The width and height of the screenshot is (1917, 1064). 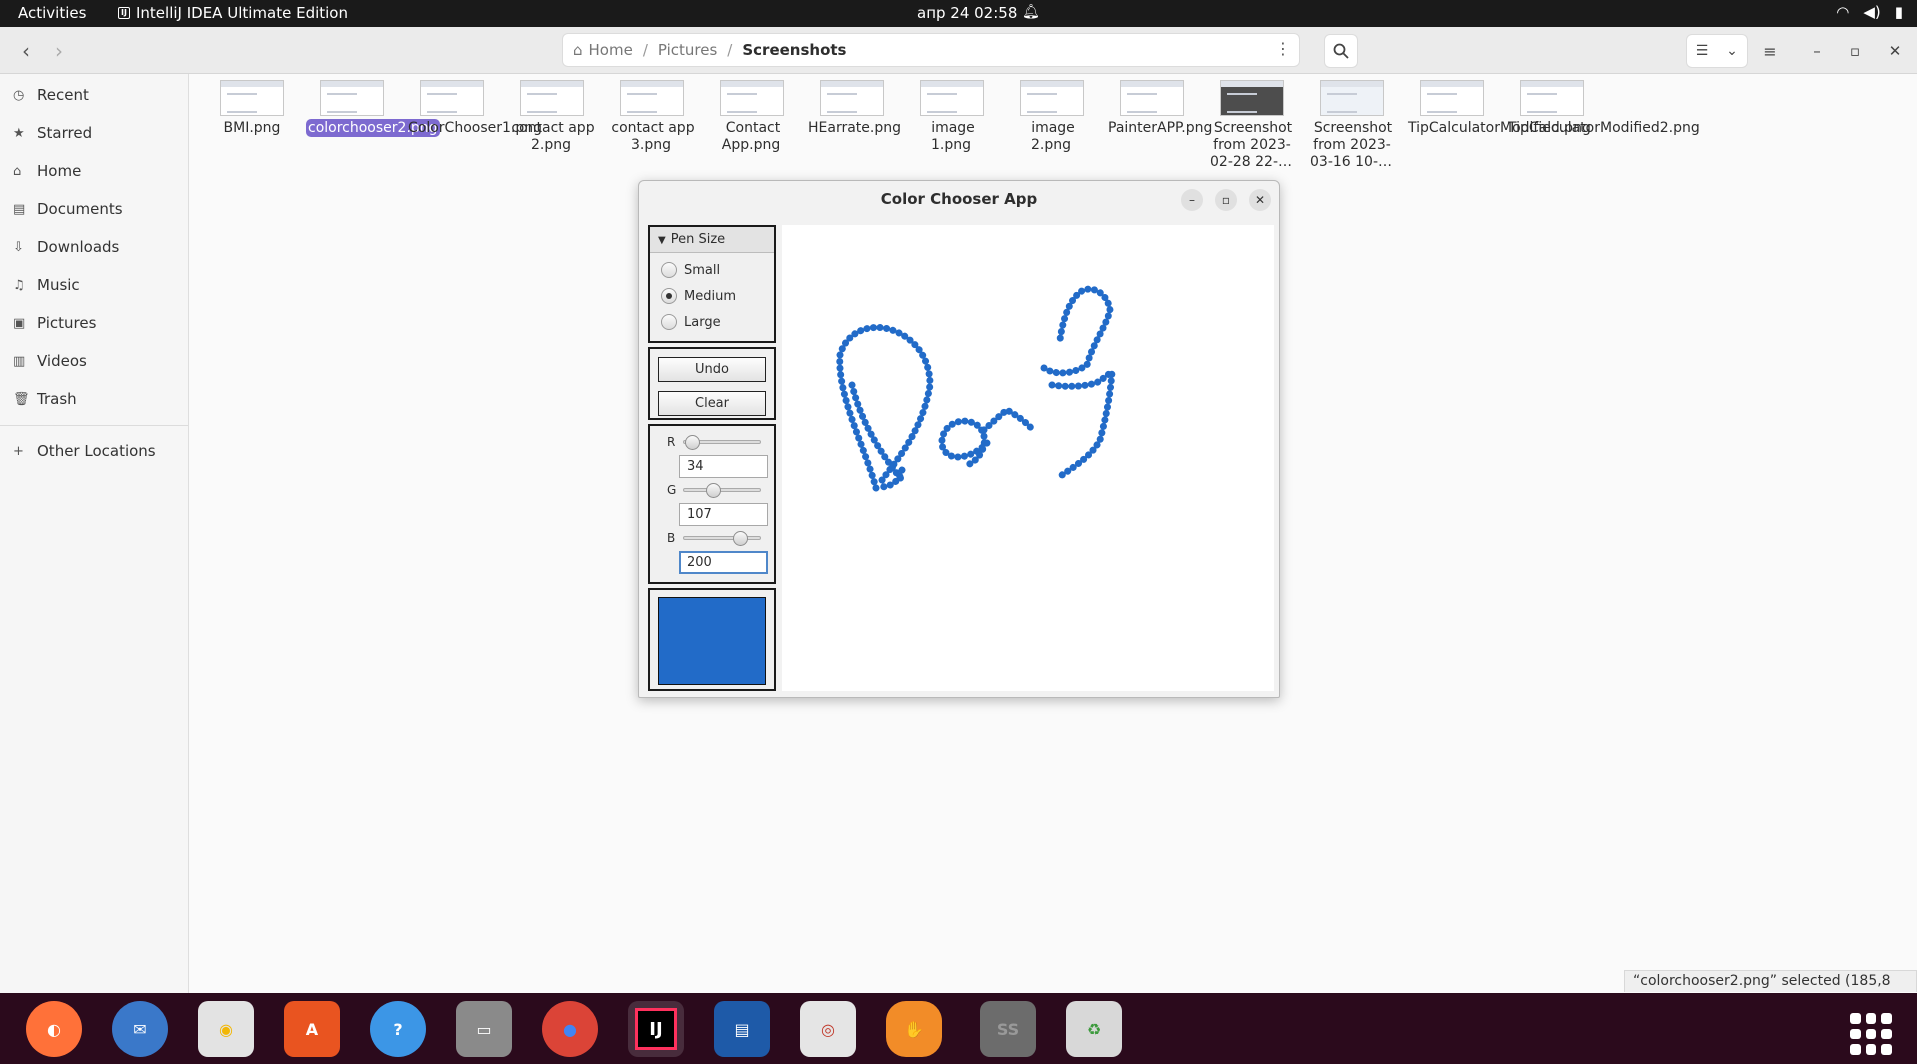 I want to click on trash-icon: 🗑︎, so click(x=21, y=399).